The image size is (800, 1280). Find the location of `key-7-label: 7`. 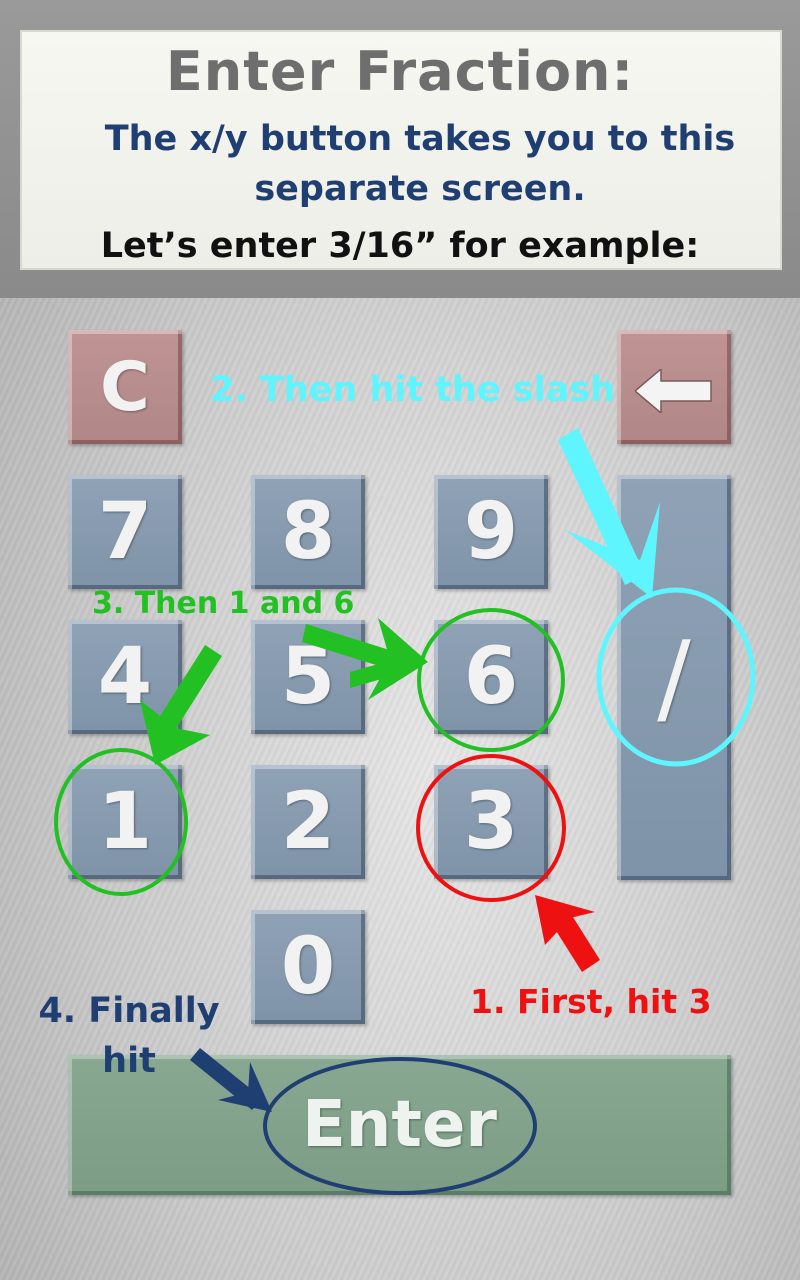

key-7-label: 7 is located at coordinates (125, 532).